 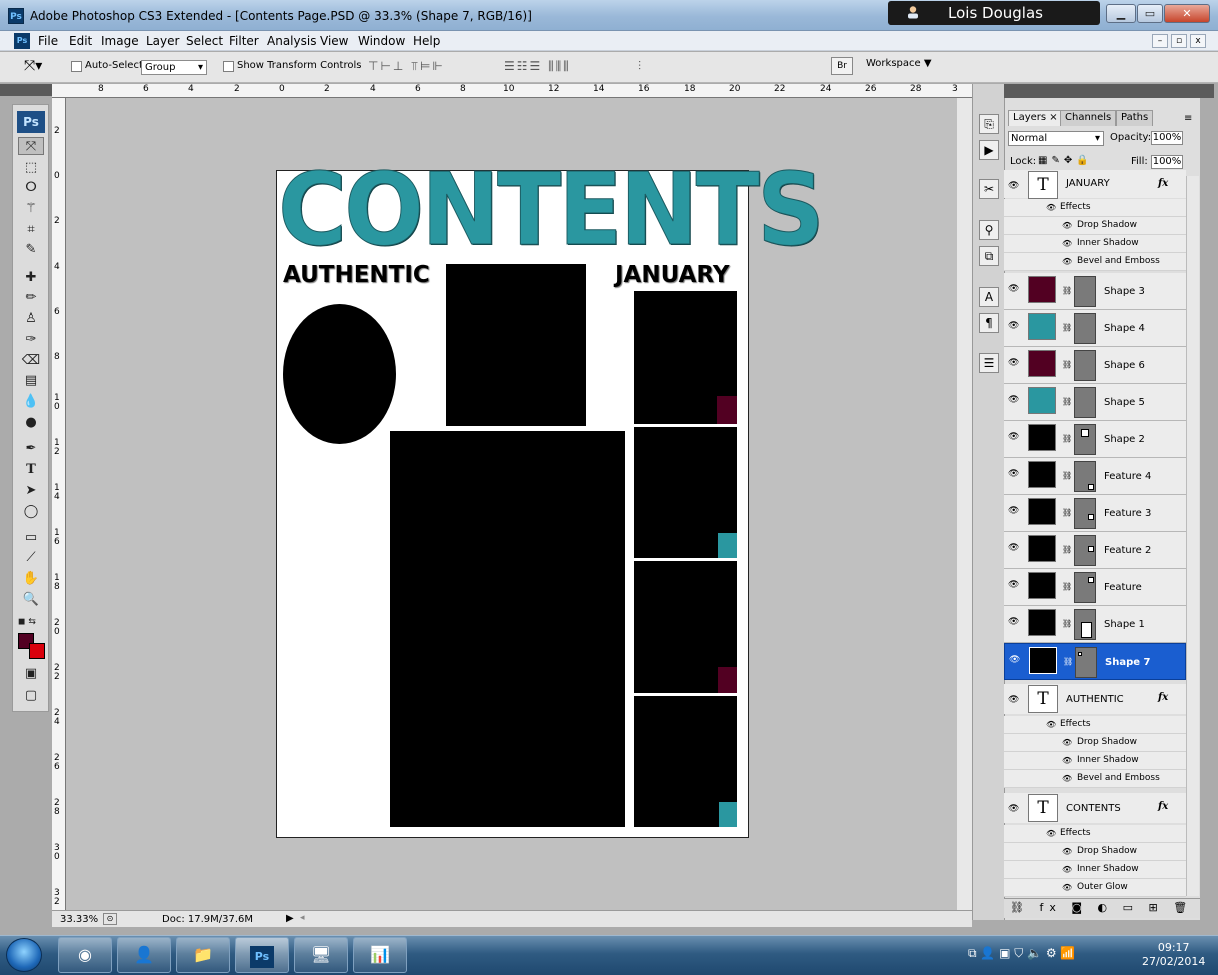 I want to click on screen-mode-icon: ▢, so click(x=31, y=696).